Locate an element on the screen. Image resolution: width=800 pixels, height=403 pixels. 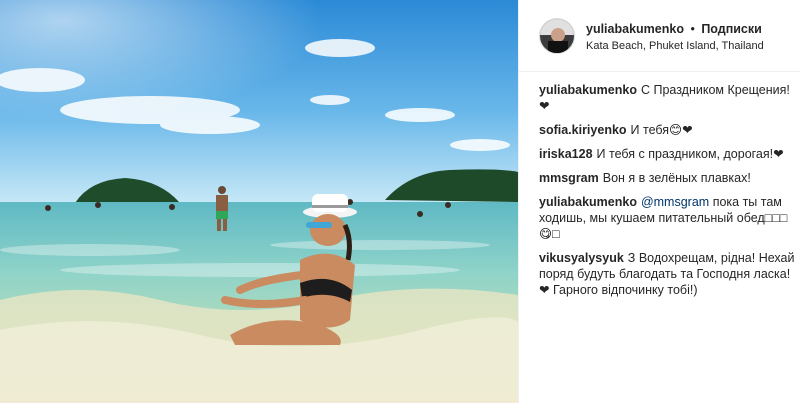
post-location-link: Kata Beach, Phuket Island, Thailand is located at coordinates (675, 46).